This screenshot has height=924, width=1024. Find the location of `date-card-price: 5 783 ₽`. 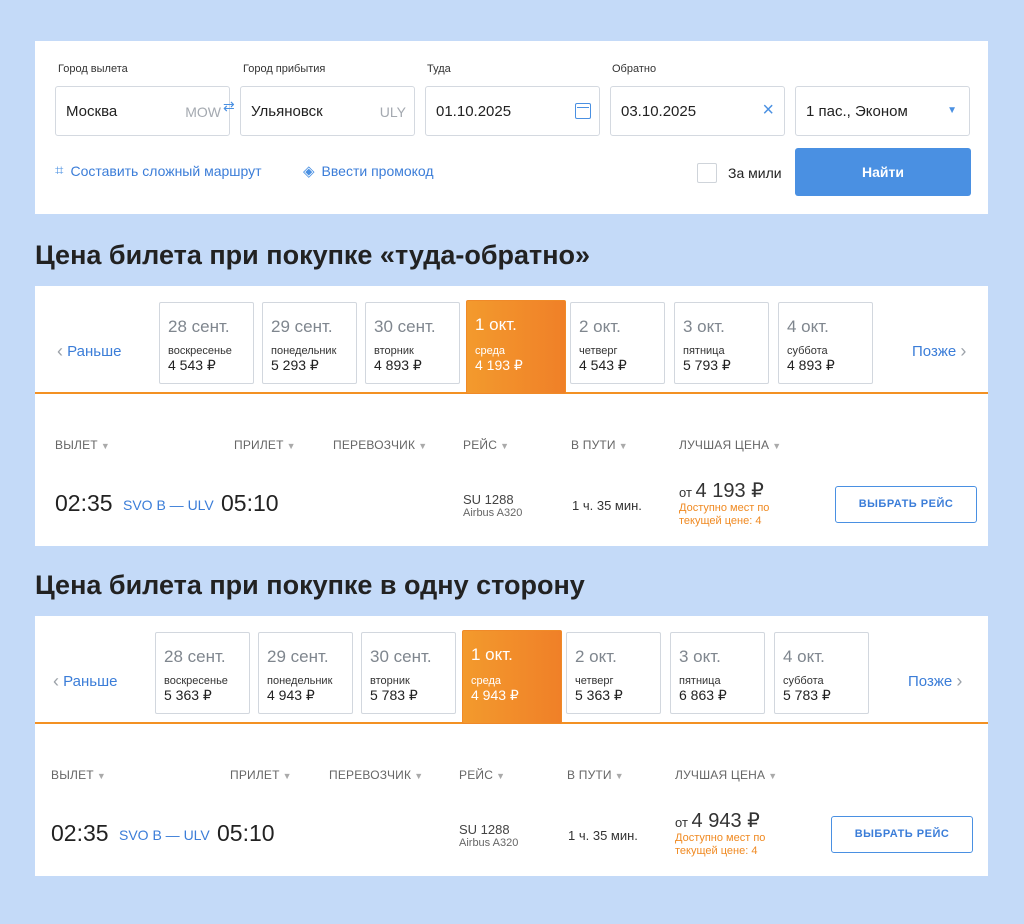

date-card-price: 5 783 ₽ is located at coordinates (807, 695).